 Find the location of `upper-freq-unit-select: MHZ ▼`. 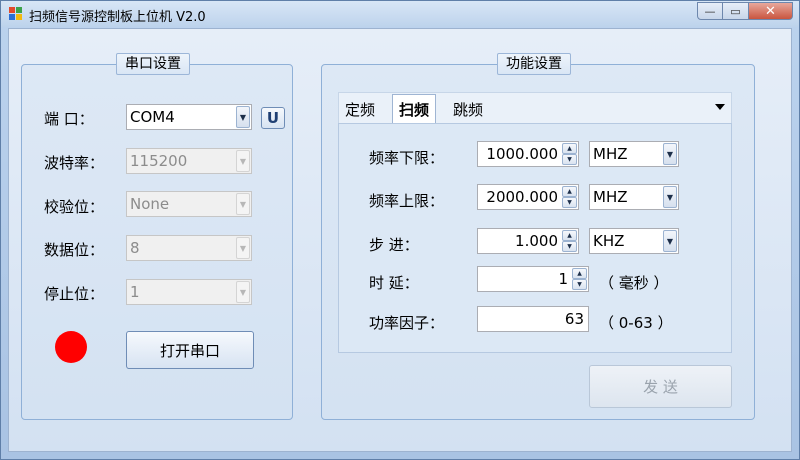

upper-freq-unit-select: MHZ ▼ is located at coordinates (634, 197).